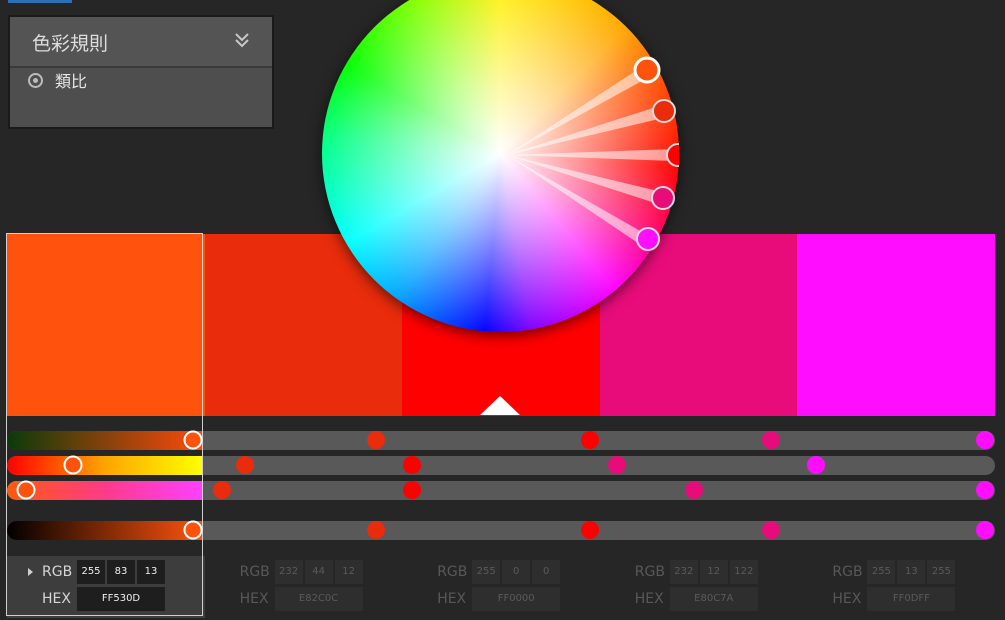 Image resolution: width=1005 pixels, height=620 pixels. Describe the element at coordinates (121, 572) in the screenshot. I see `rgb-g-field: 83` at that location.